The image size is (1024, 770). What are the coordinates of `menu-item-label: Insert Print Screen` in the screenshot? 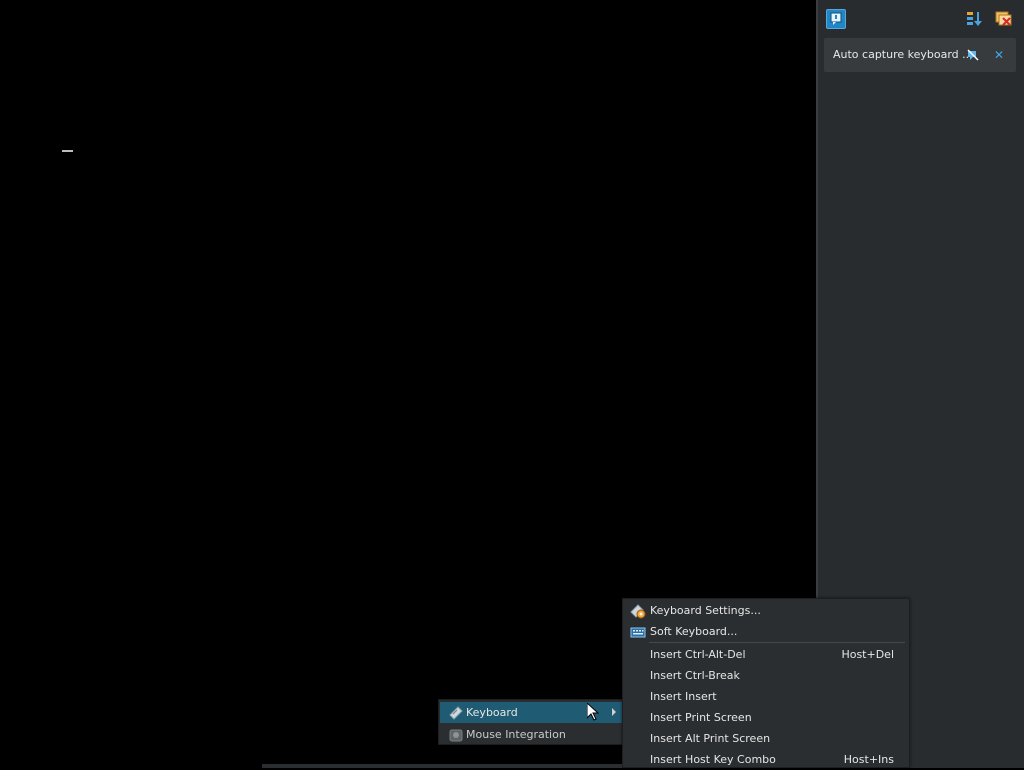 It's located at (701, 717).